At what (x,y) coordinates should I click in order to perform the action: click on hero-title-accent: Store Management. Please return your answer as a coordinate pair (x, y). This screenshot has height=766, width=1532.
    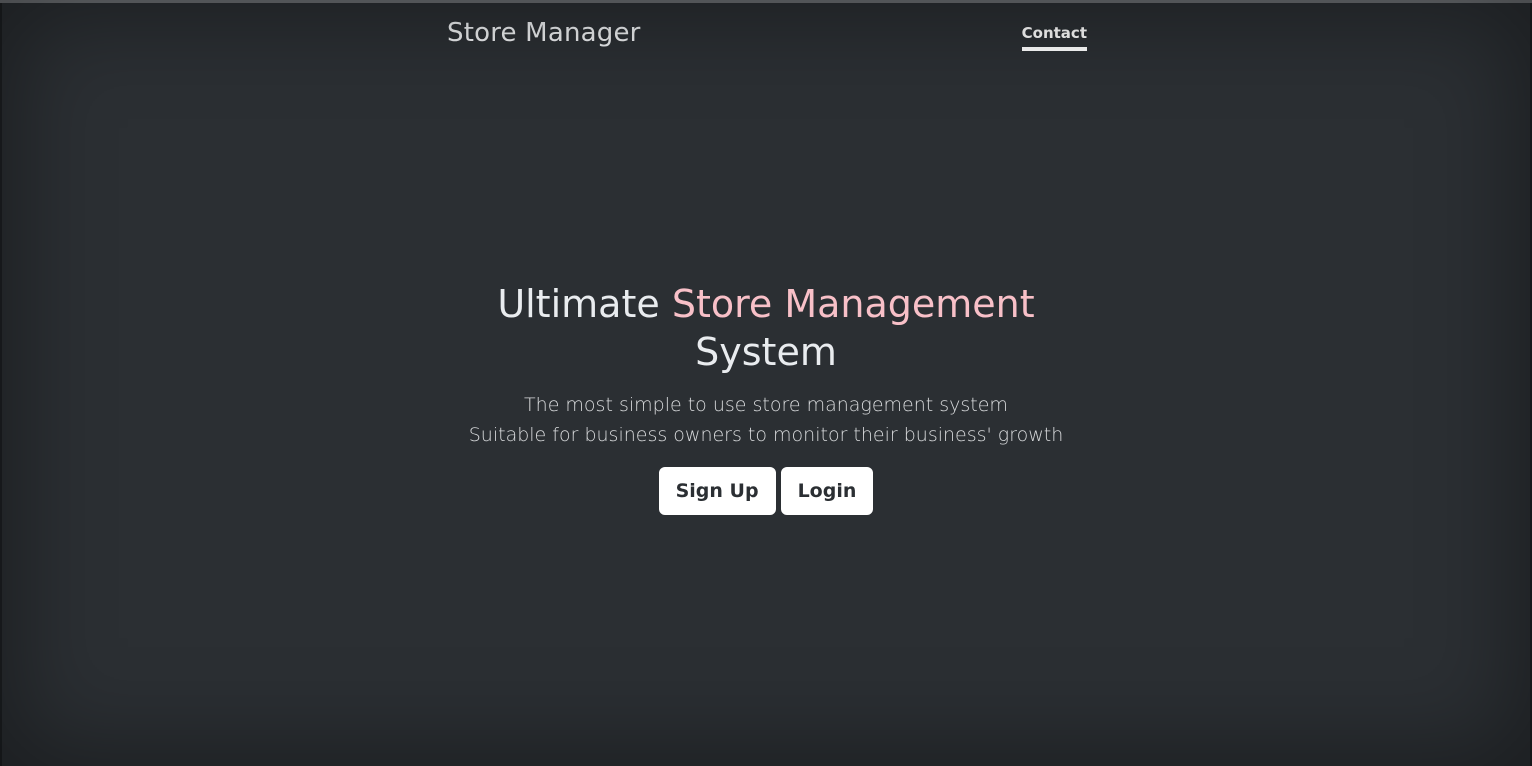
    Looking at the image, I should click on (853, 304).